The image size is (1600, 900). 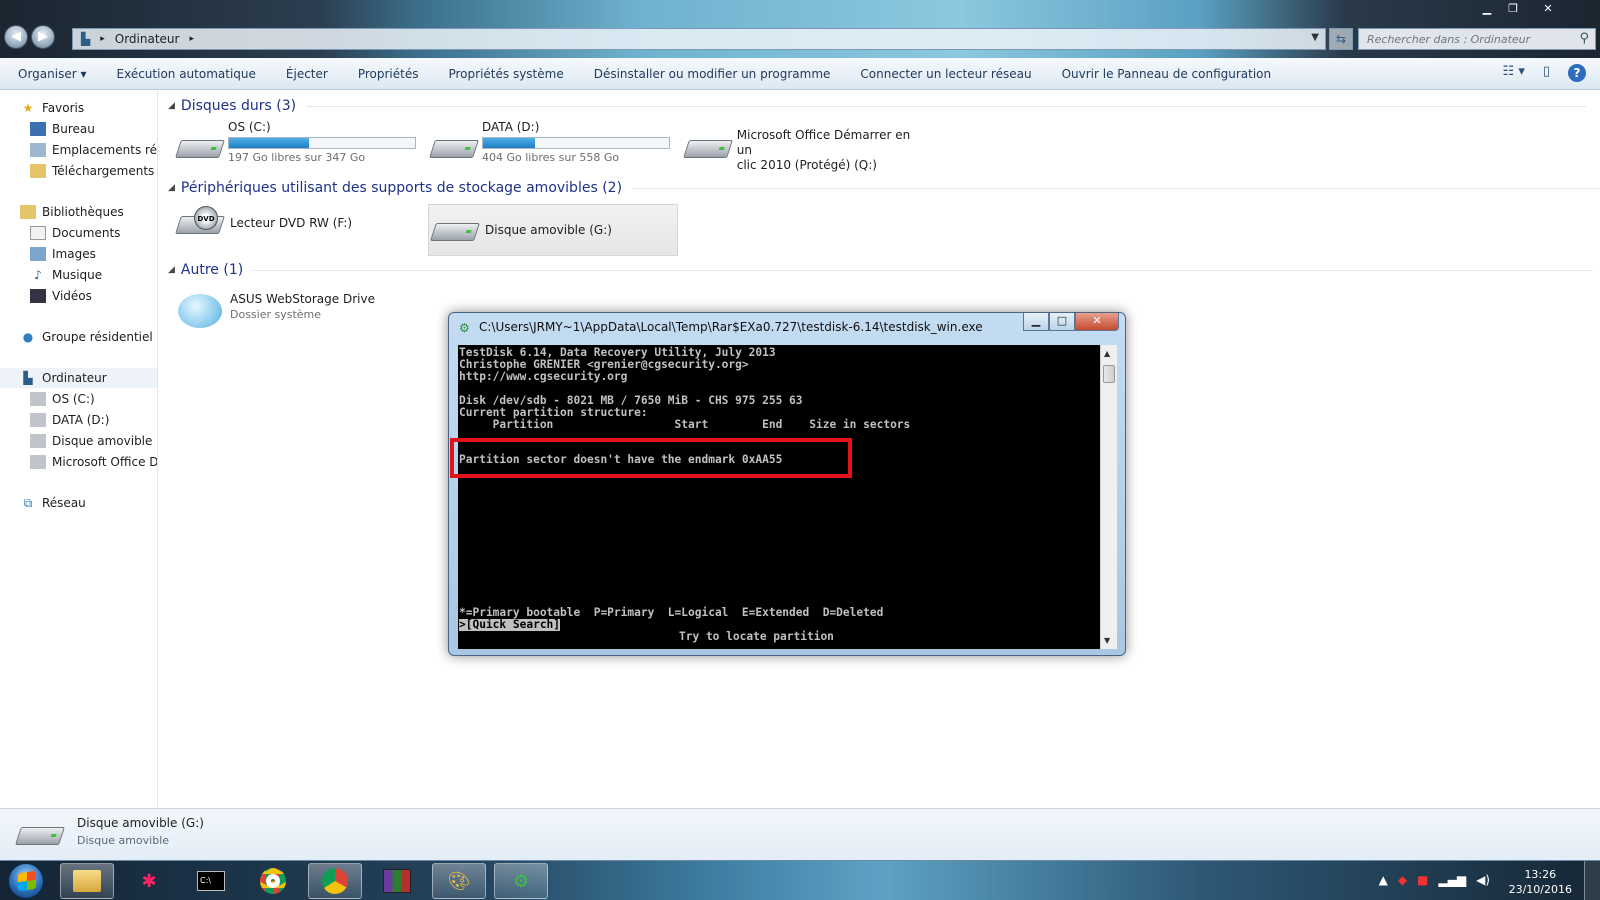 I want to click on testdisk-icon: ⚙, so click(x=521, y=881).